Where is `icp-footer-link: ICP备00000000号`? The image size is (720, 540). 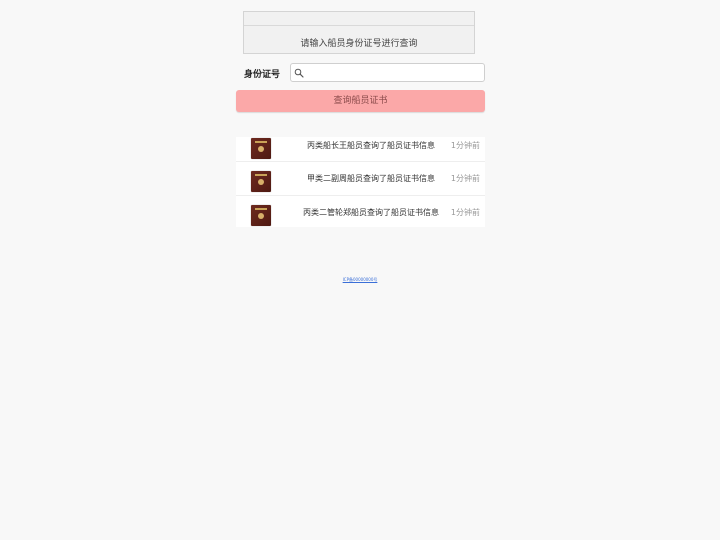 icp-footer-link: ICP备00000000号 is located at coordinates (360, 280).